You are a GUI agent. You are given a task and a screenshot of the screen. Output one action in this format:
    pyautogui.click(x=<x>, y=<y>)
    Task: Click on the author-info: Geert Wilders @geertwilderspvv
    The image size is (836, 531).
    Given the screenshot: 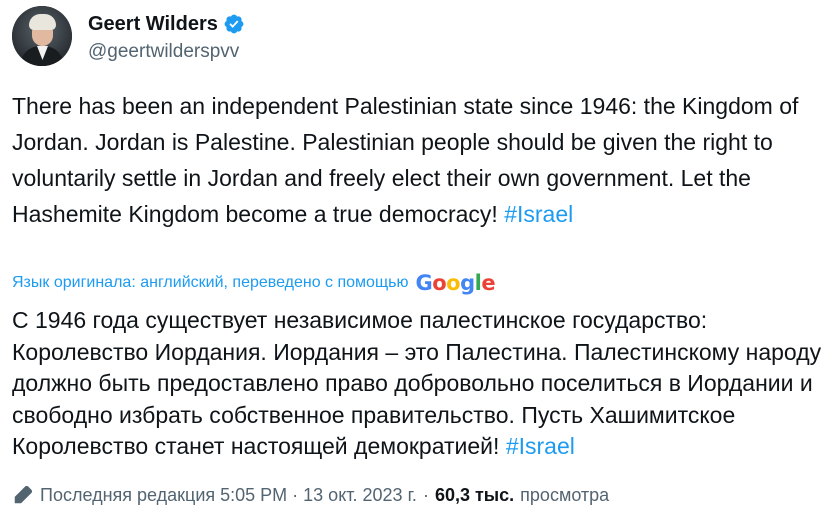 What is the action you would take?
    pyautogui.click(x=166, y=36)
    